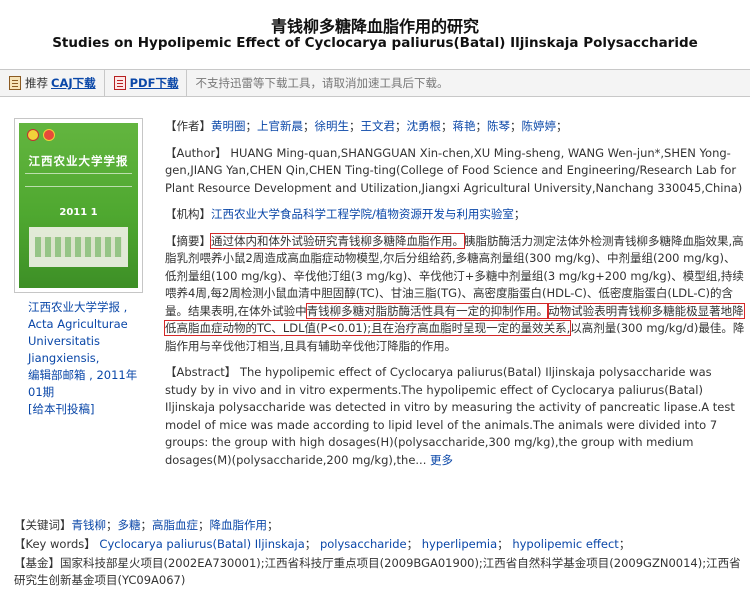  I want to click on caj-download-item: 推荐 CAJ下载, so click(52, 83).